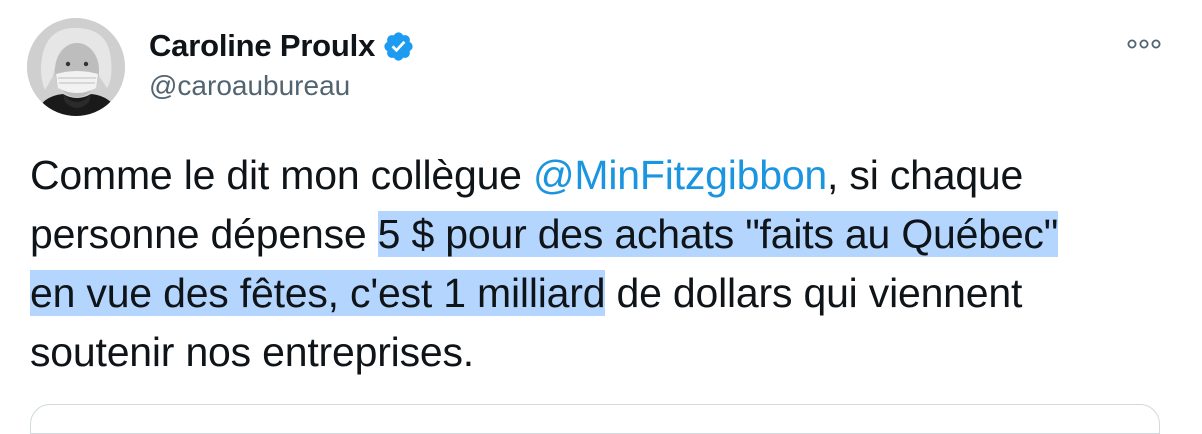 The height and width of the screenshot is (434, 1202). I want to click on author-display-name: Caroline Proulx, so click(262, 46).